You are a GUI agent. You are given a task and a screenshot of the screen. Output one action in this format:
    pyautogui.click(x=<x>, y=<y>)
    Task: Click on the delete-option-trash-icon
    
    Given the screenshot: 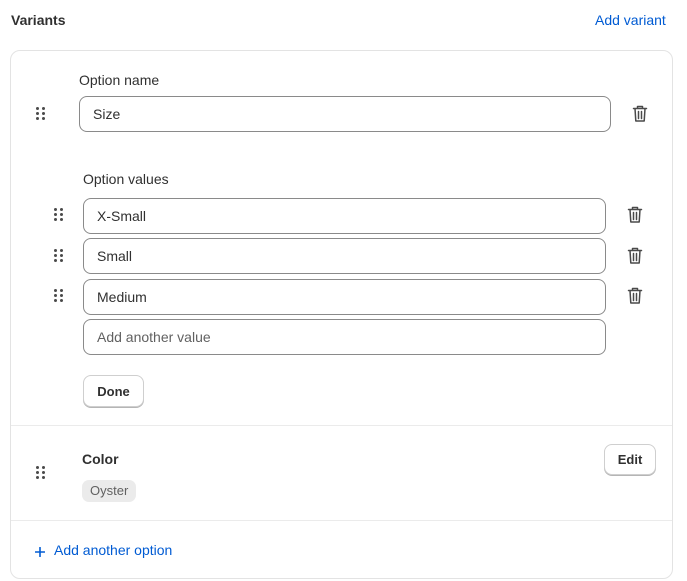 What is the action you would take?
    pyautogui.click(x=640, y=114)
    